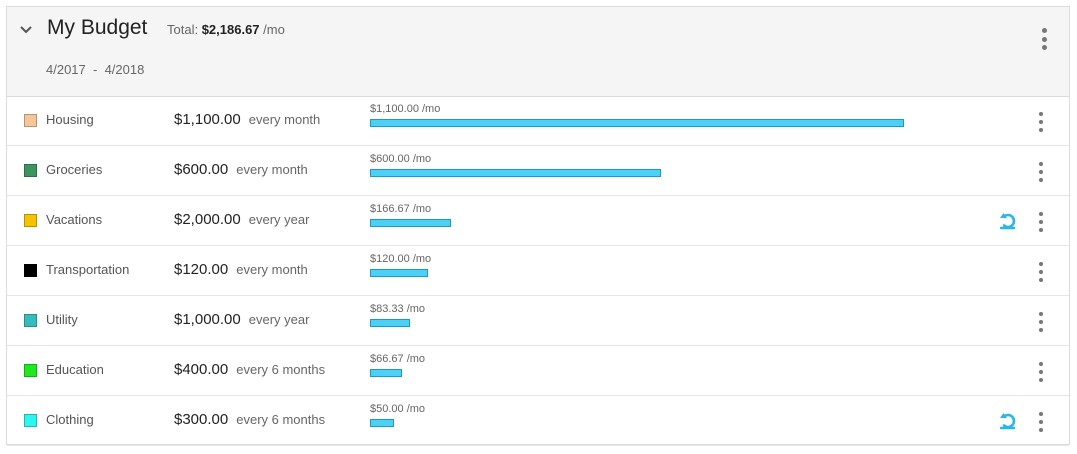  Describe the element at coordinates (70, 419) in the screenshot. I see `category-name: Clothing` at that location.